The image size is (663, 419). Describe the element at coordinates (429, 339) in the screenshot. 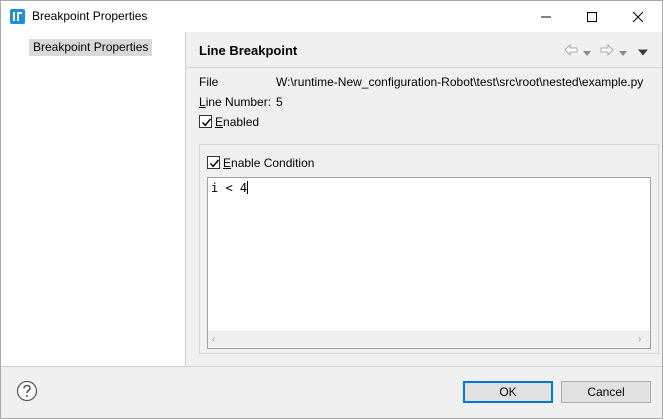

I see `horizontal-scrollbar: ‹ ›` at that location.